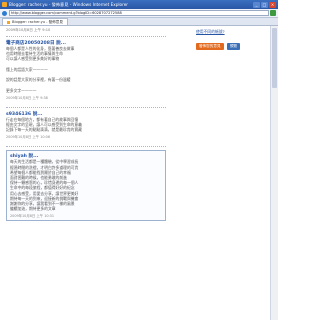 The width and height of the screenshot is (320, 320). Describe the element at coordinates (233, 46) in the screenshot. I see `preview-button: 預覽` at that location.